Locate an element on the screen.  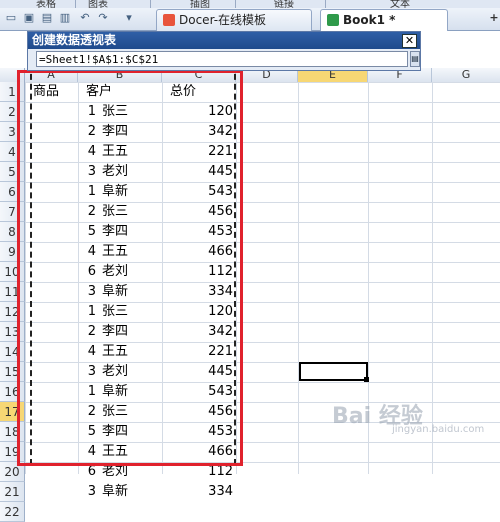
cell-customer: 阜新 is located at coordinates (132, 492).